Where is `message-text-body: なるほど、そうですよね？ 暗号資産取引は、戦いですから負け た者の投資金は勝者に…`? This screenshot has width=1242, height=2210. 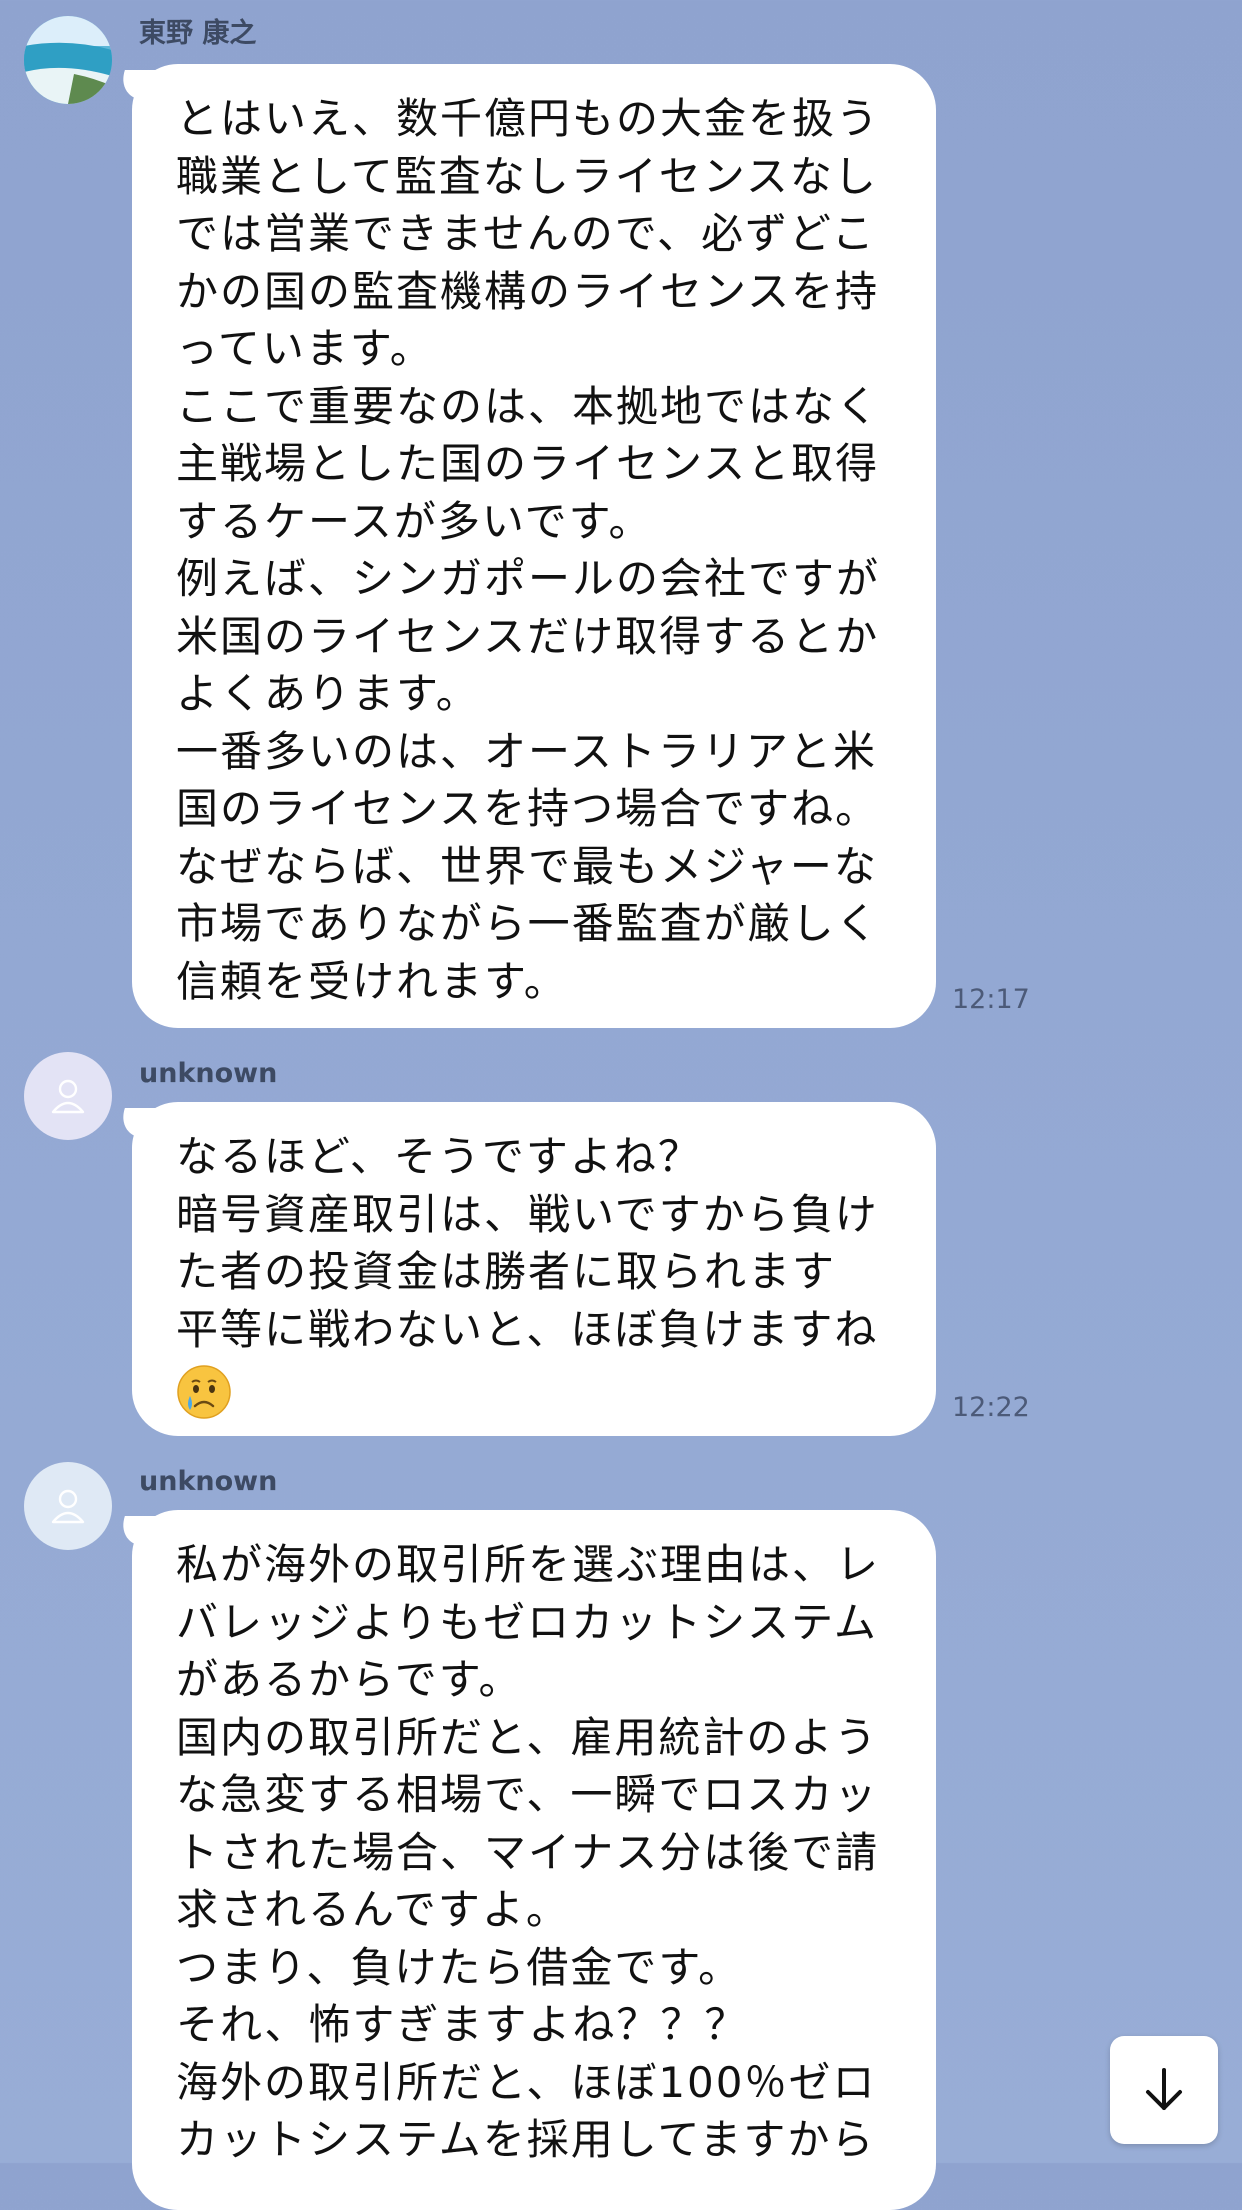 message-text-body: なるほど、そうですよね？ 暗号資産取引は、戦いですから負け た者の投資金は勝者に… is located at coordinates (527, 1243).